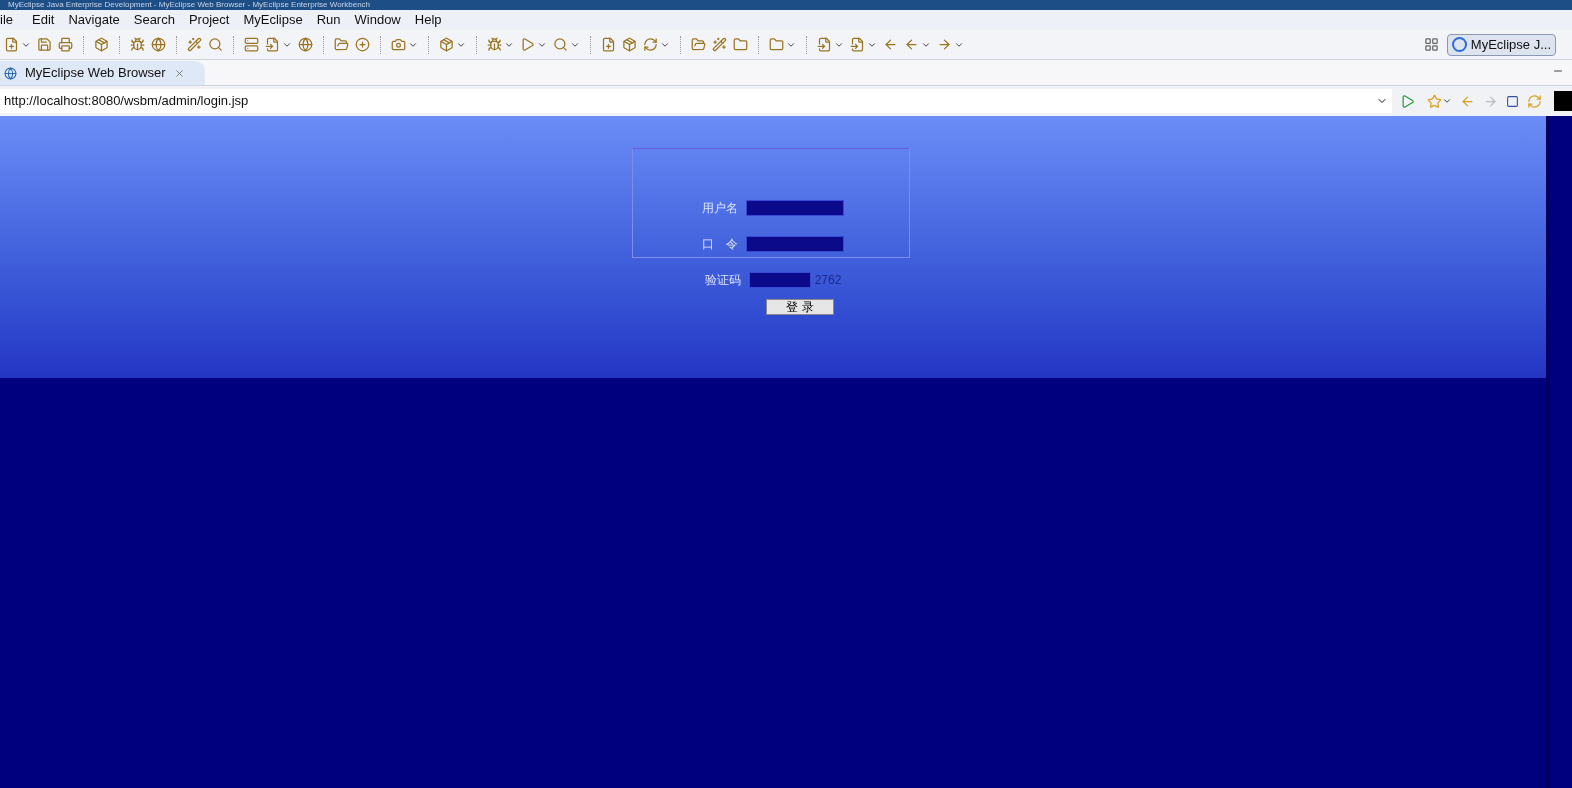 Image resolution: width=1572 pixels, height=788 pixels. What do you see at coordinates (719, 208) in the screenshot?
I see `field-label: 用户名` at bounding box center [719, 208].